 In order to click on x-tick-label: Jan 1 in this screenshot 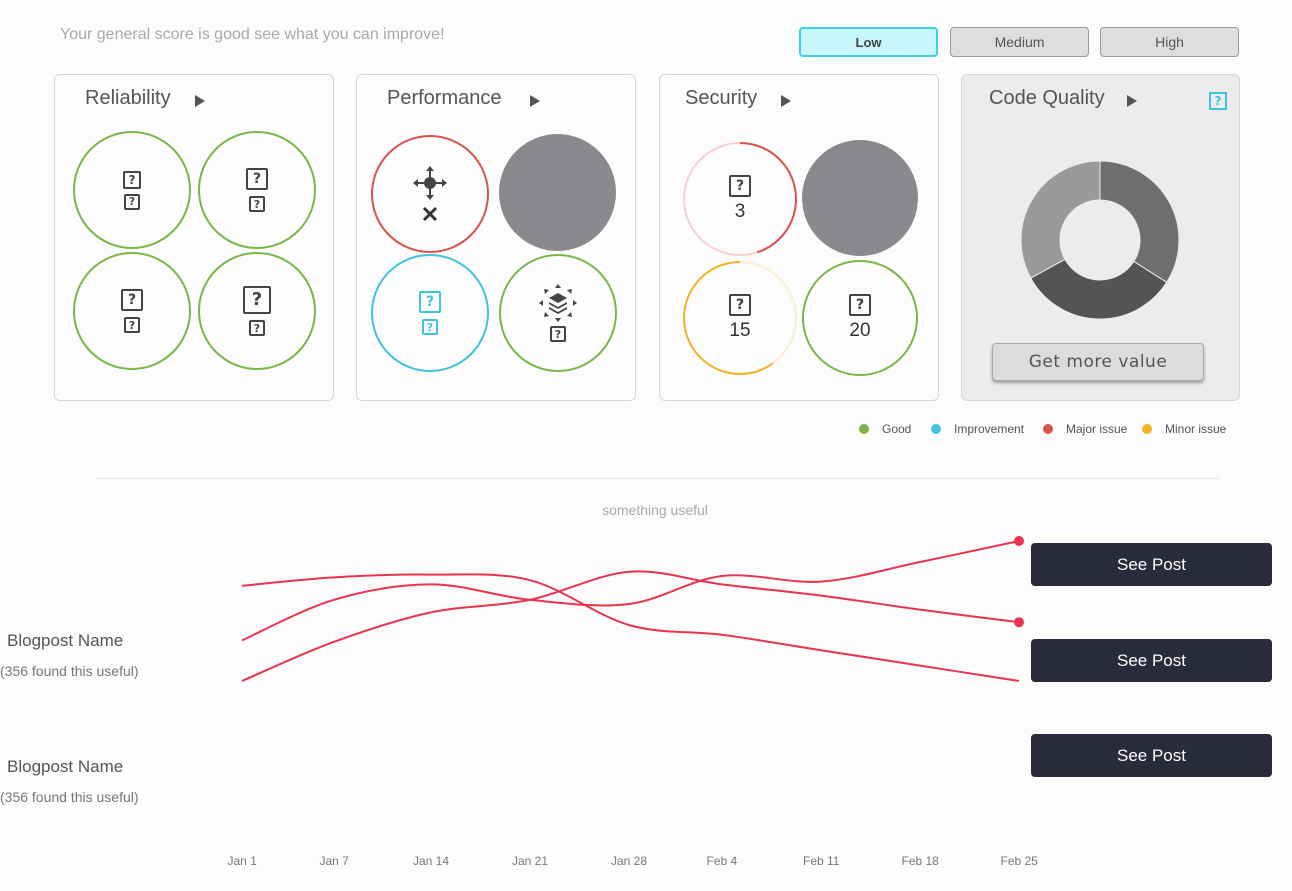, I will do `click(242, 861)`.